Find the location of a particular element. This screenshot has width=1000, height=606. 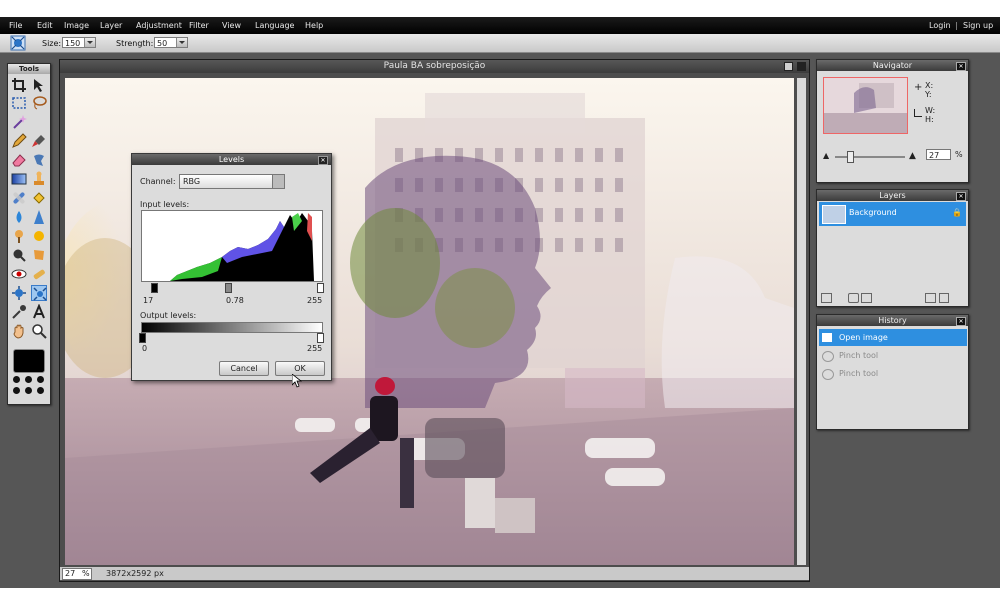

input-black-handle is located at coordinates (154, 288).